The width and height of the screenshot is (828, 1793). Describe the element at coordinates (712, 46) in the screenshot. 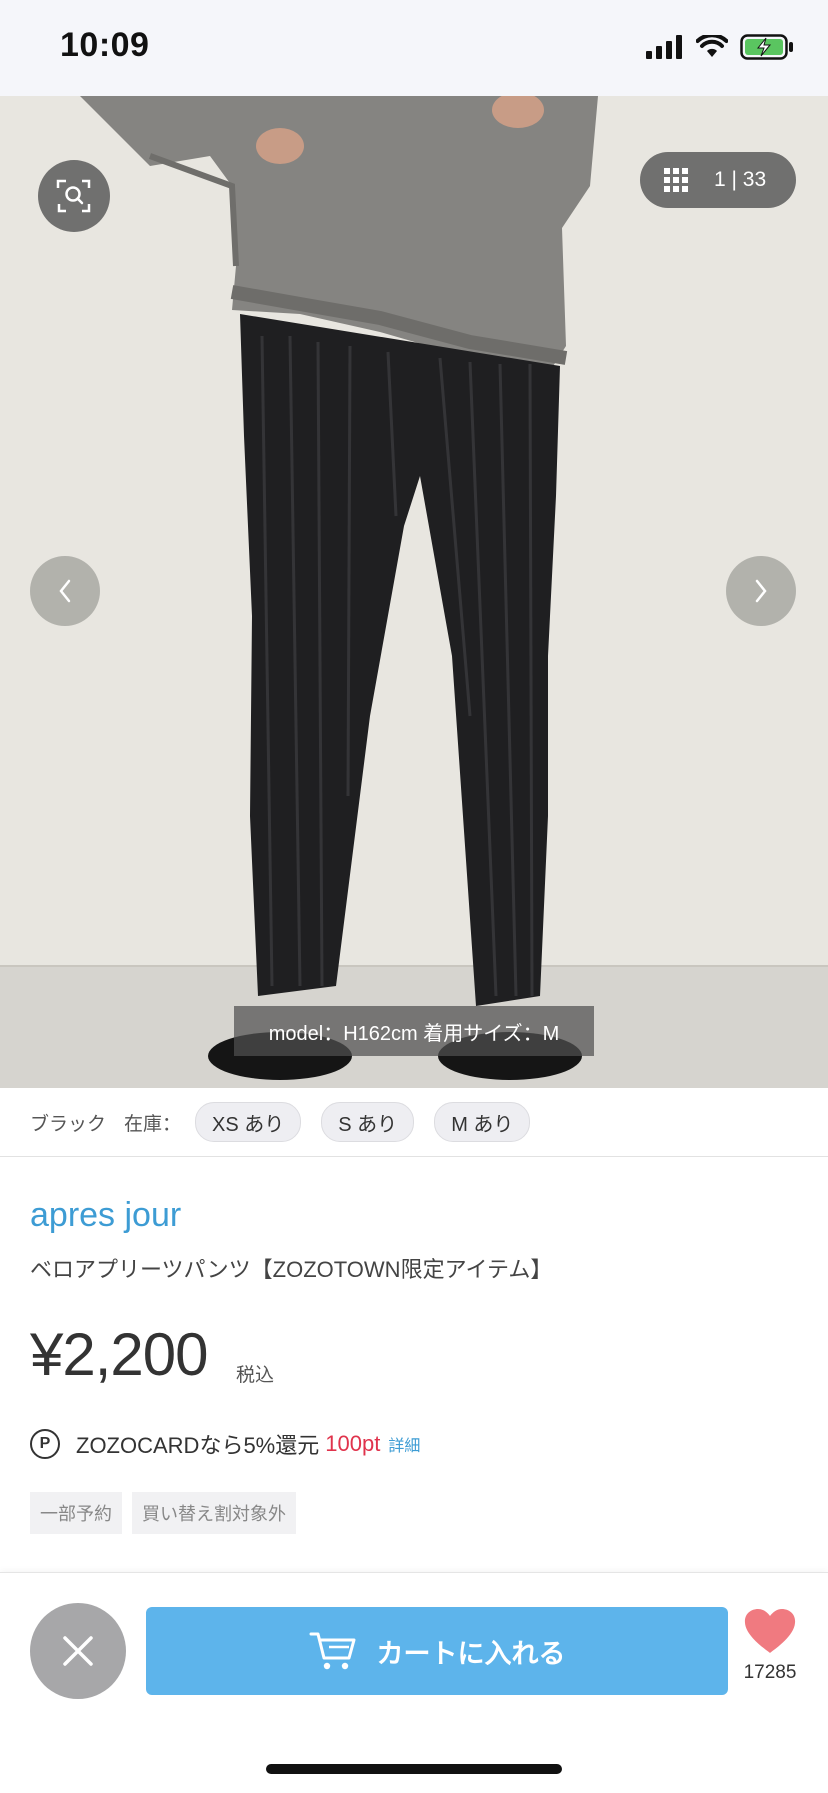

I see `wifi-icon` at that location.